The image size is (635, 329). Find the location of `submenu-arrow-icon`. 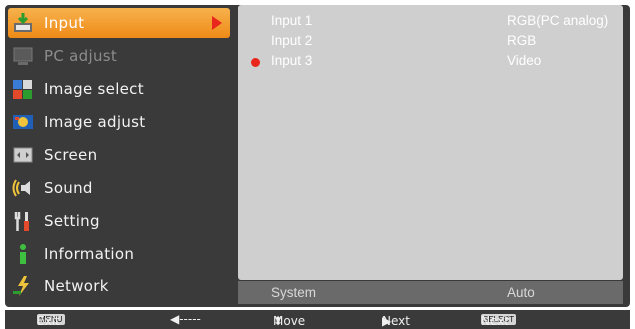

submenu-arrow-icon is located at coordinates (217, 23).